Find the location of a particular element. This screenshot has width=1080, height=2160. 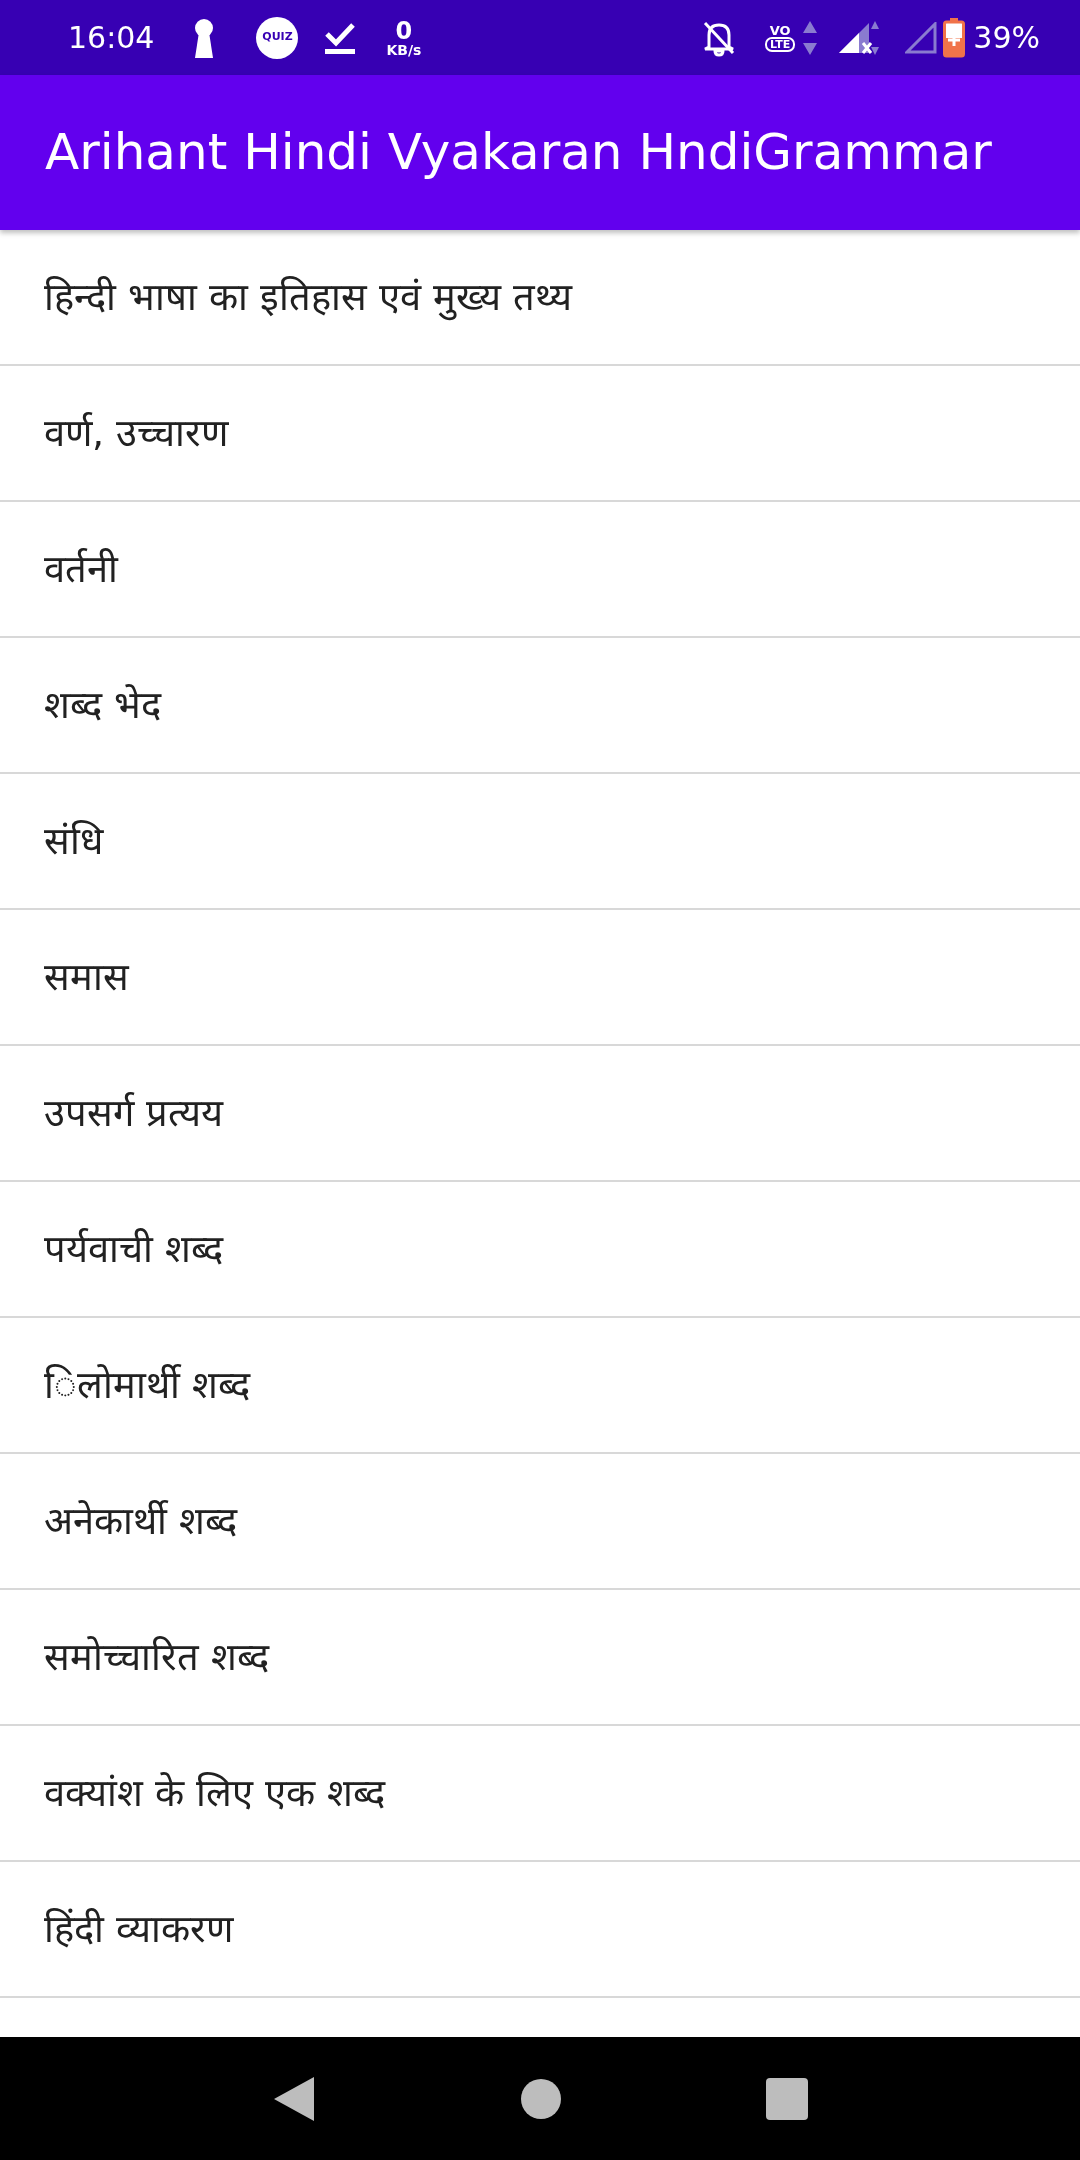

list-item: िलोमार्थी शब्द is located at coordinates (147, 1385).